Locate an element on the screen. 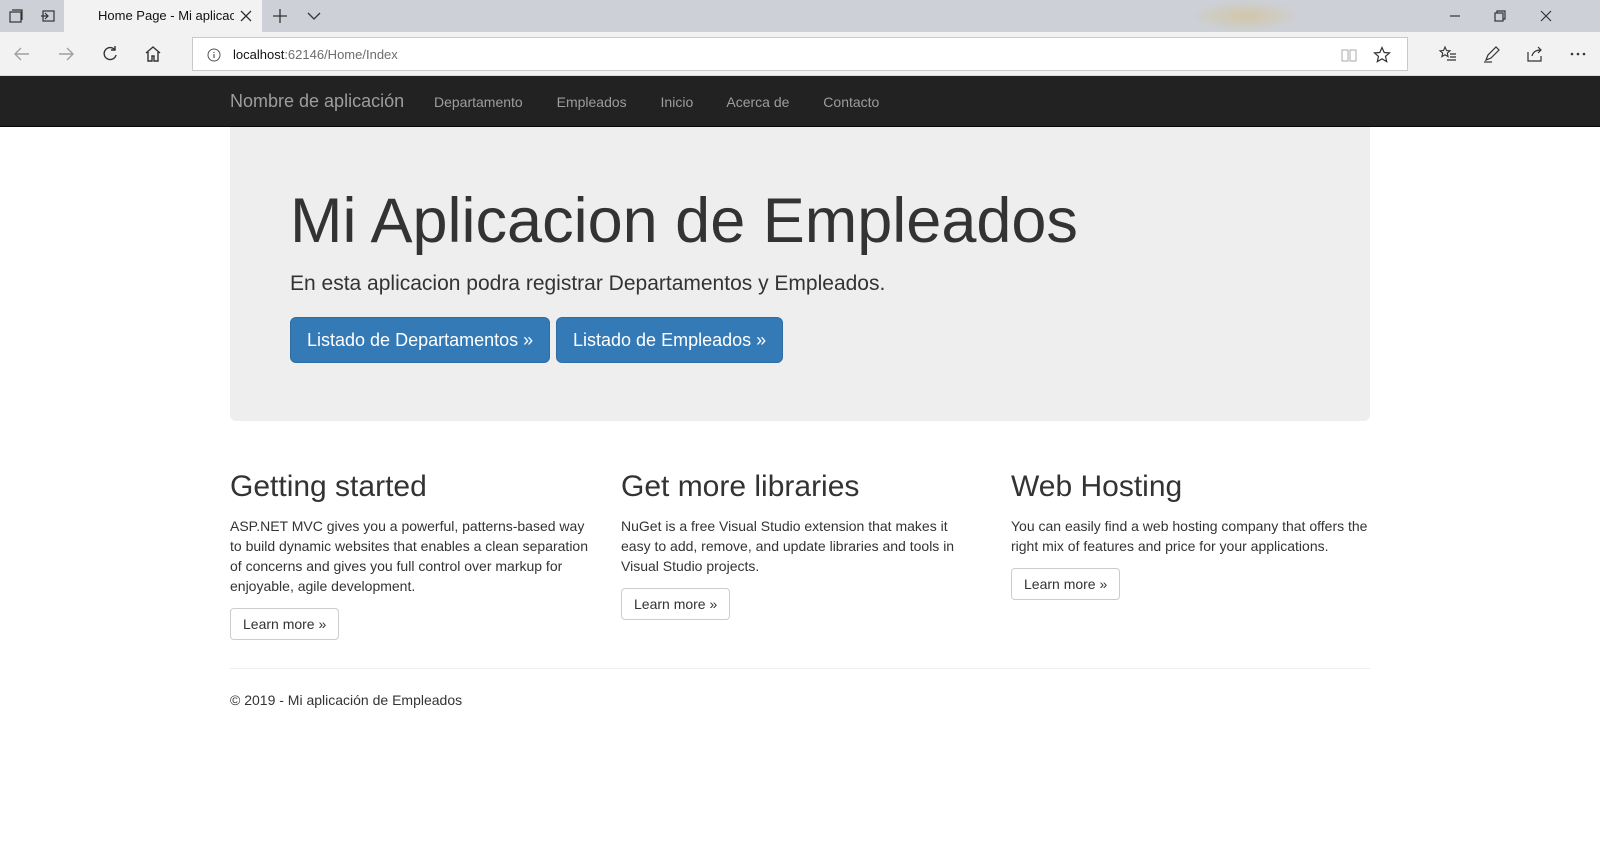 The height and width of the screenshot is (860, 1600). info-icon is located at coordinates (214, 55).